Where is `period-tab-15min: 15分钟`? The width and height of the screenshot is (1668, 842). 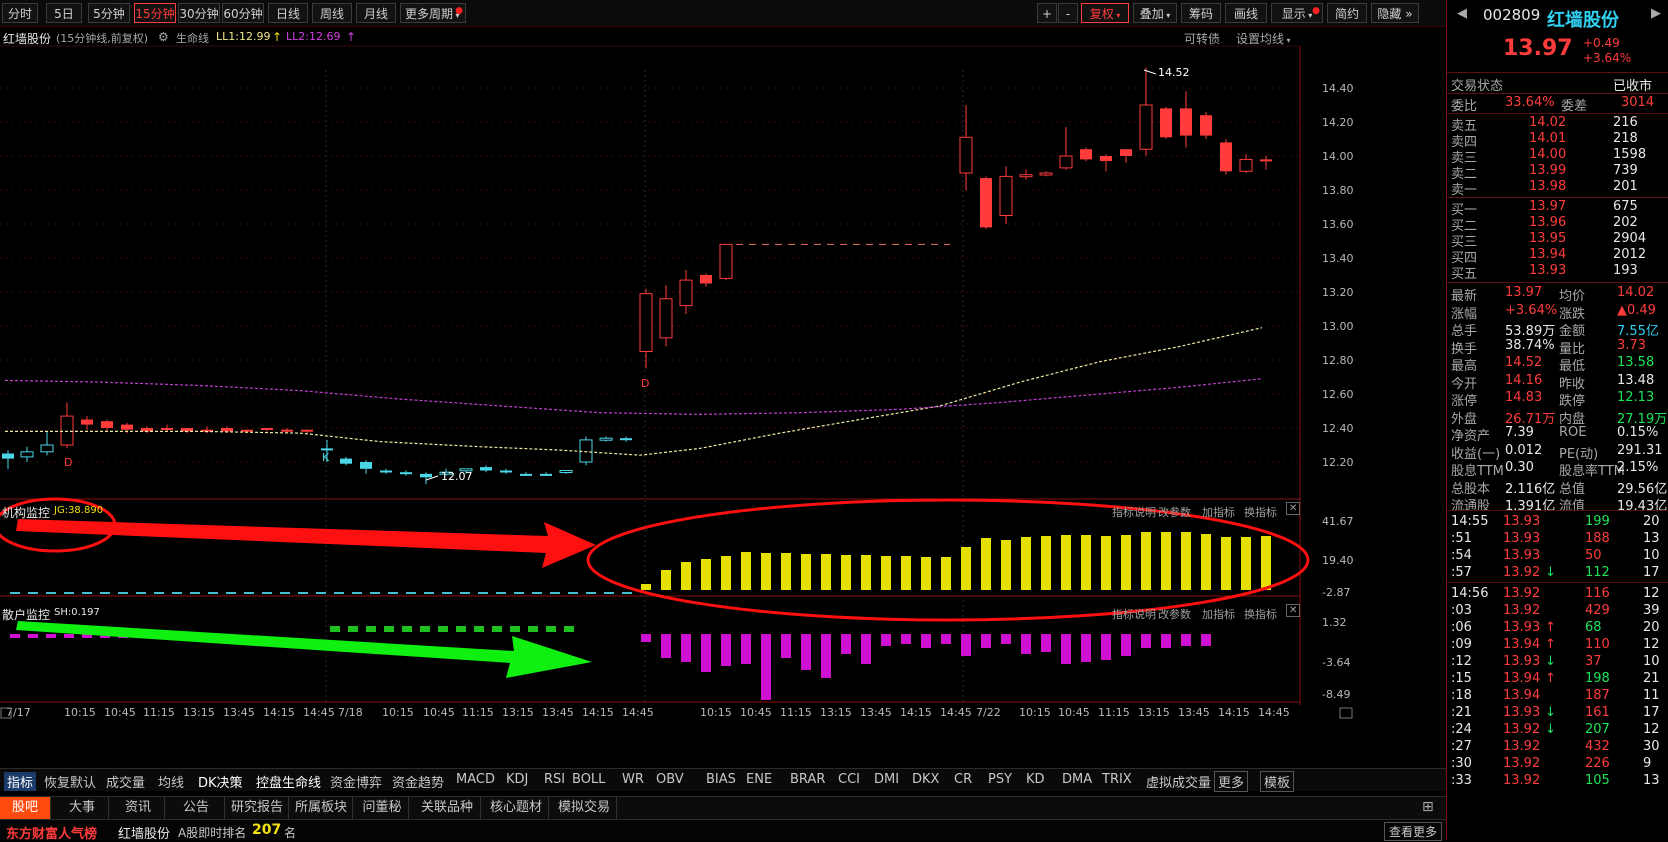
period-tab-15min: 15分钟 is located at coordinates (155, 13).